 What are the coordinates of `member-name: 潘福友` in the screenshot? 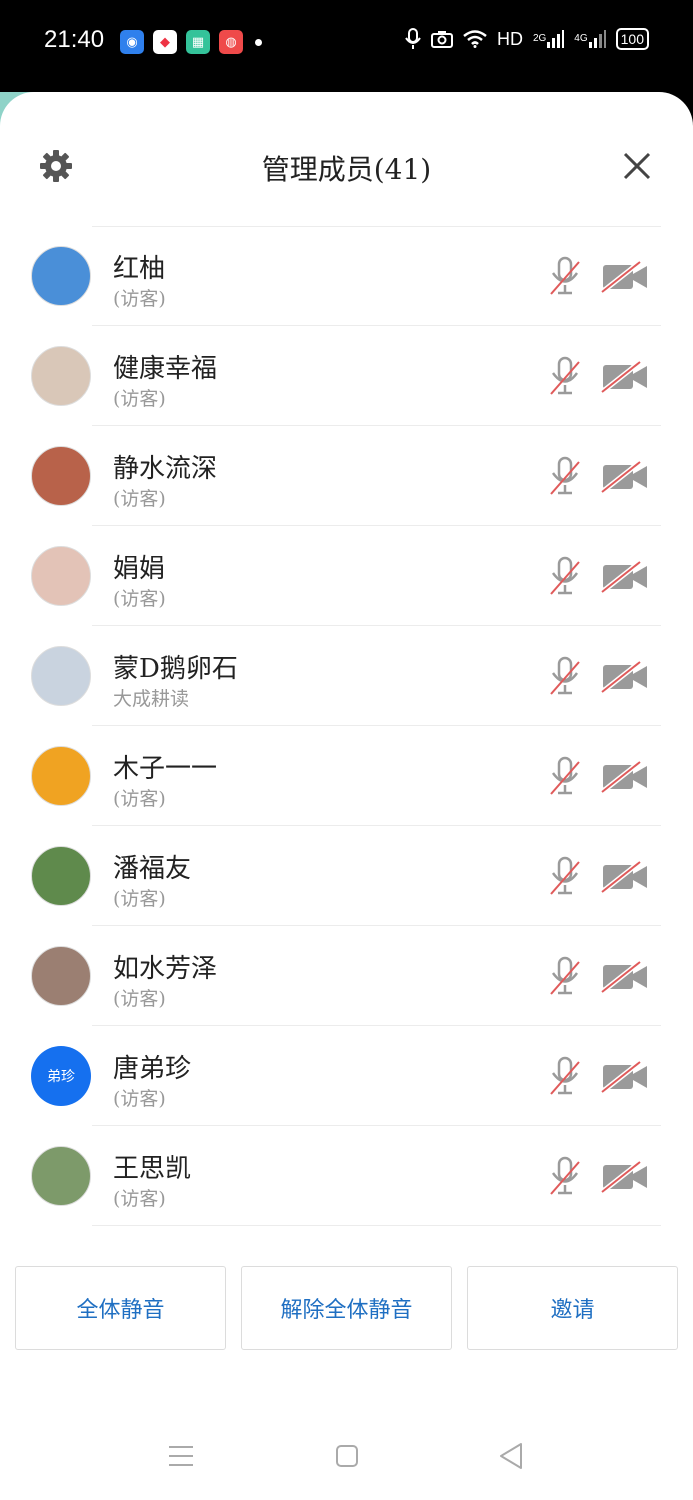 It's located at (152, 869).